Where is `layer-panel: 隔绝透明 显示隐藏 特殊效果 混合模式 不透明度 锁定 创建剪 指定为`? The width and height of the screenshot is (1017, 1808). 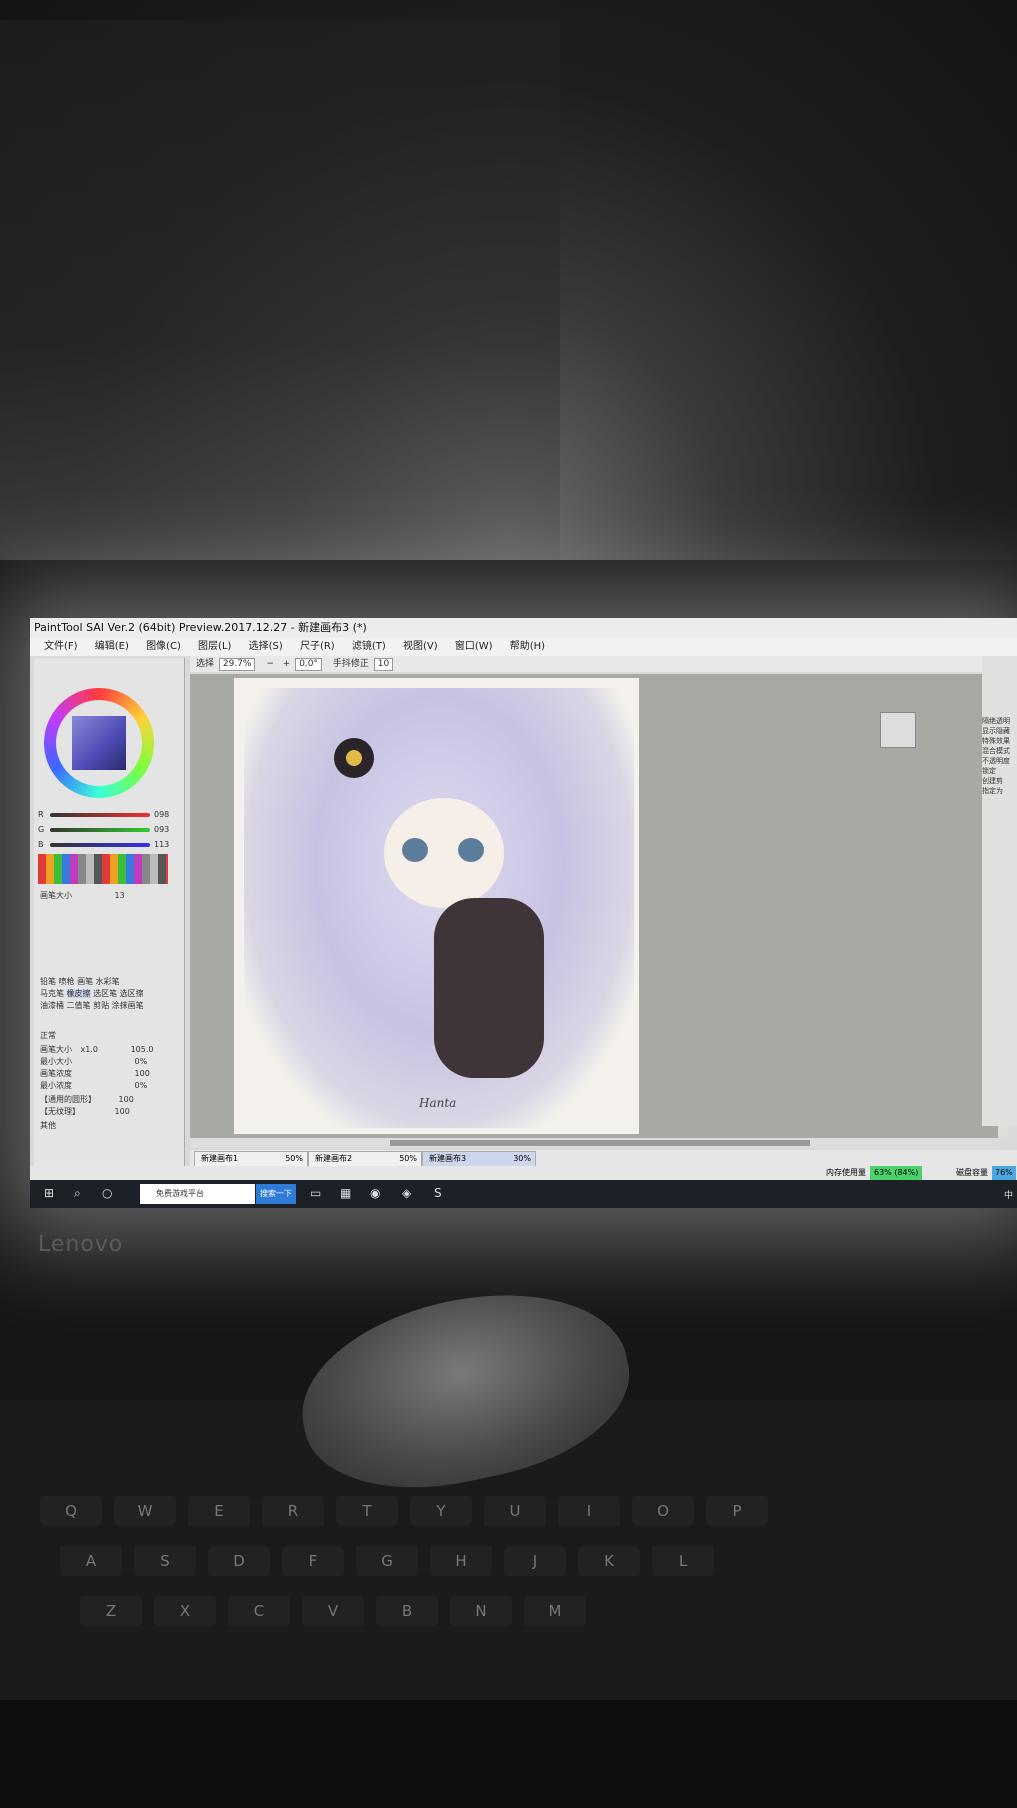
layer-panel: 隔绝透明 显示隐藏 特殊效果 混合模式 不透明度 锁定 创建剪 指定为 is located at coordinates (999, 891).